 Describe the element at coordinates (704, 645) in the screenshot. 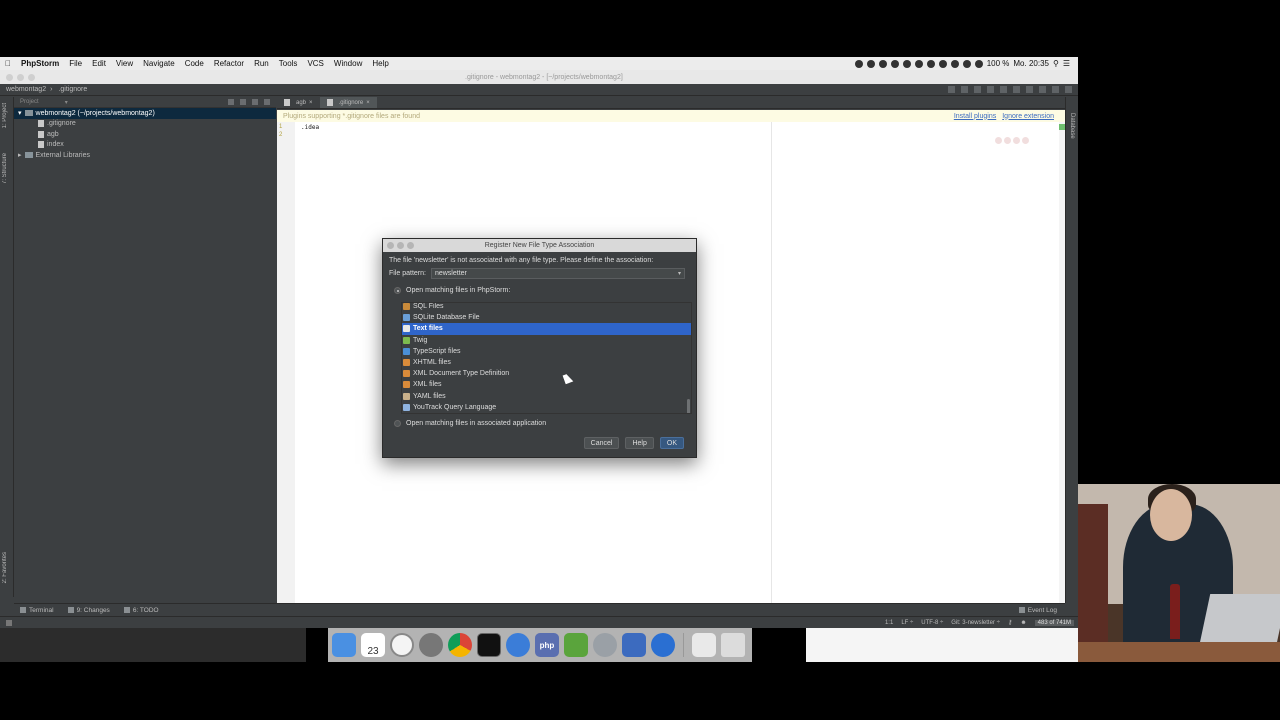

I see `preview-icon` at that location.